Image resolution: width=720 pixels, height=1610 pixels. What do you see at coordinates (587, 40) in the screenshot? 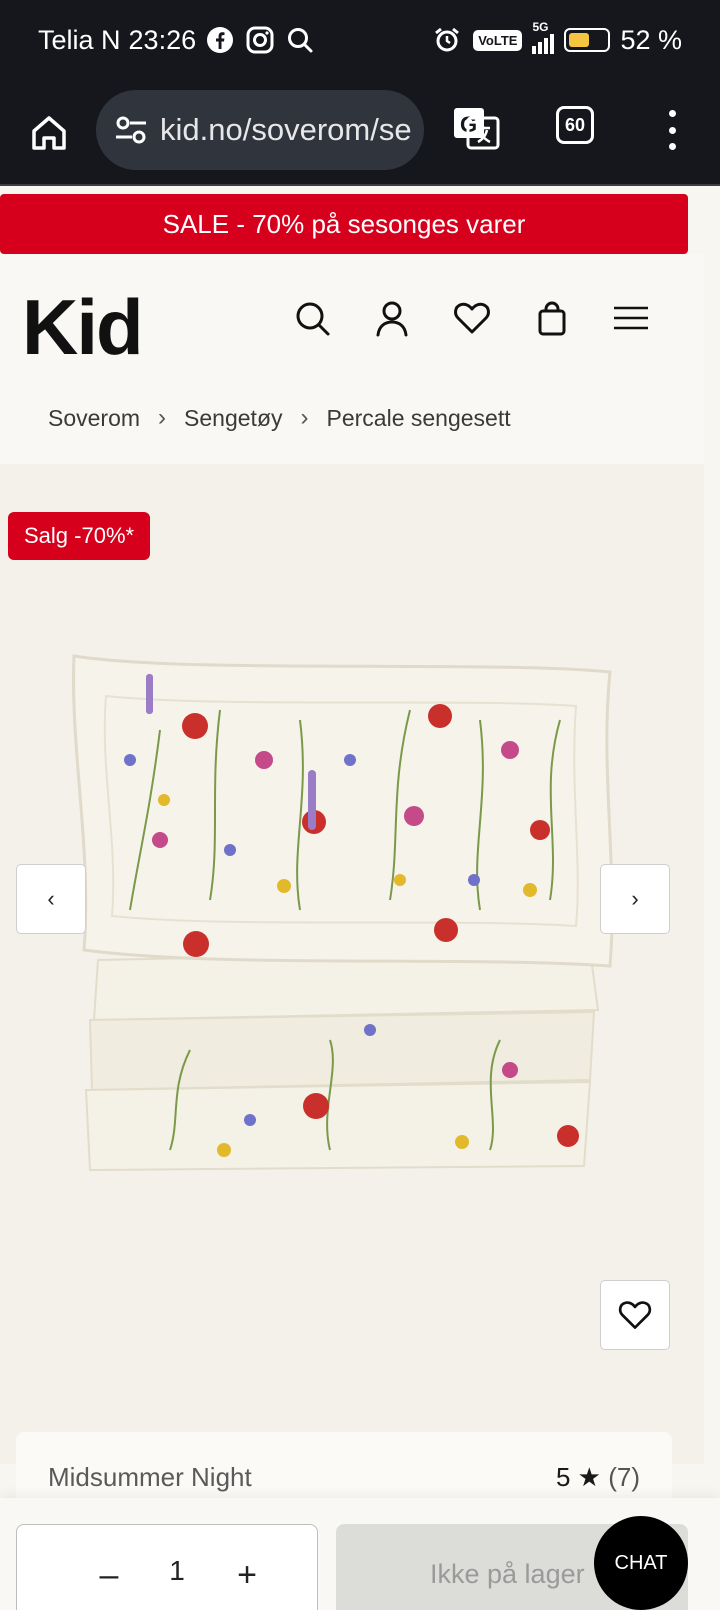
I see `battery-icon` at bounding box center [587, 40].